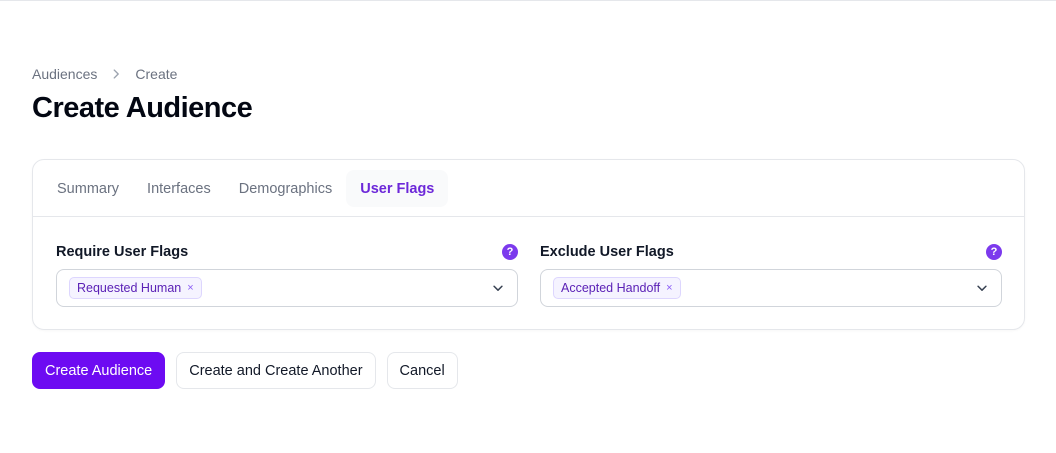 The width and height of the screenshot is (1056, 453). Describe the element at coordinates (88, 188) in the screenshot. I see `tab-summary: Summary` at that location.